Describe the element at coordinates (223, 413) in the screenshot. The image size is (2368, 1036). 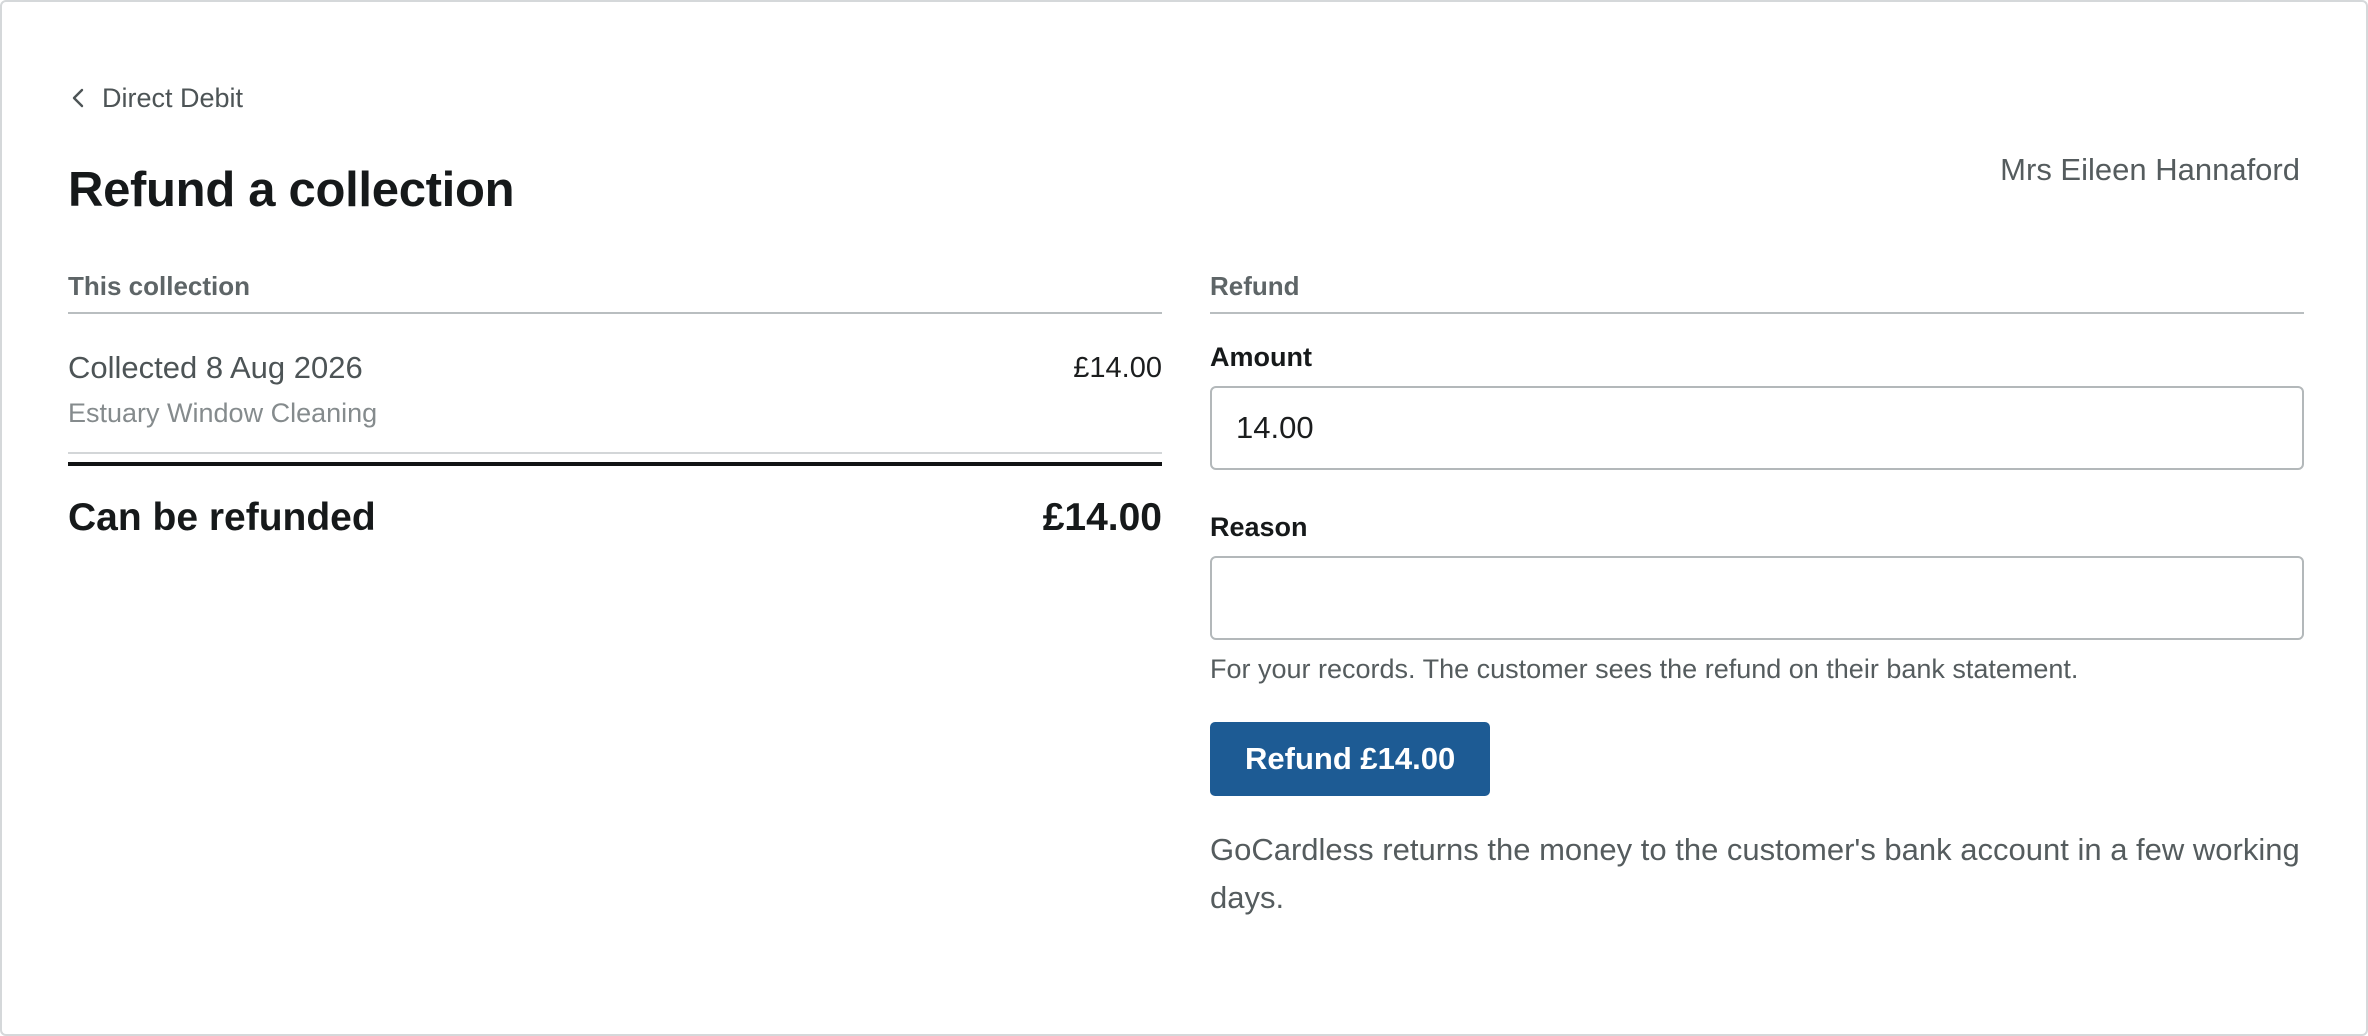
I see `collection-payee: Estuary Window Cleaning` at that location.